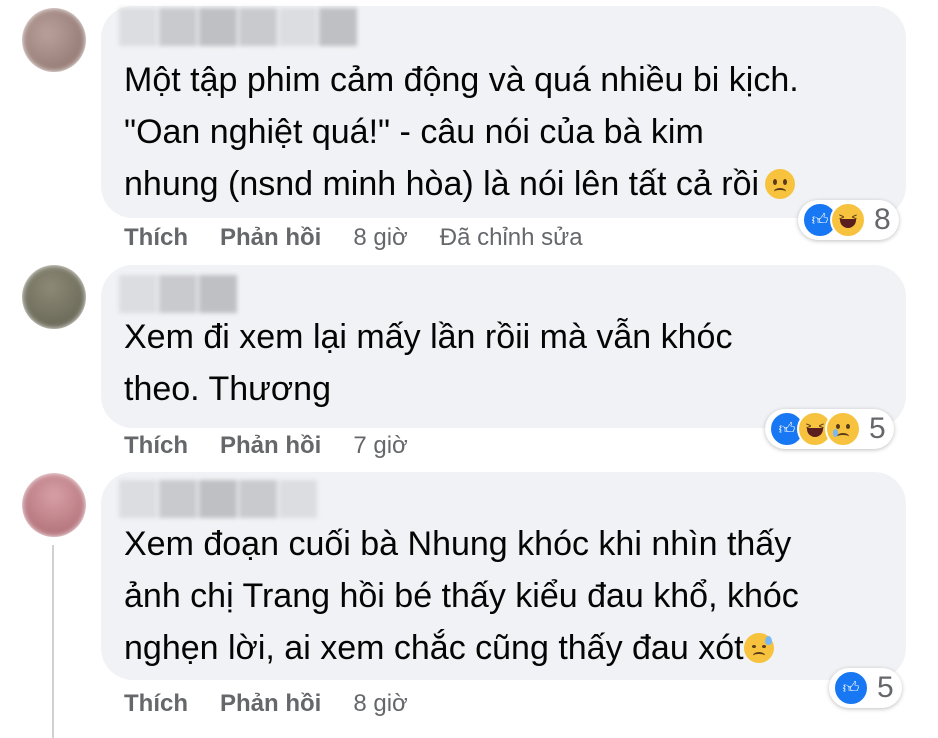 This screenshot has height=738, width=938. I want to click on comment-line: theo. Thương, so click(228, 389).